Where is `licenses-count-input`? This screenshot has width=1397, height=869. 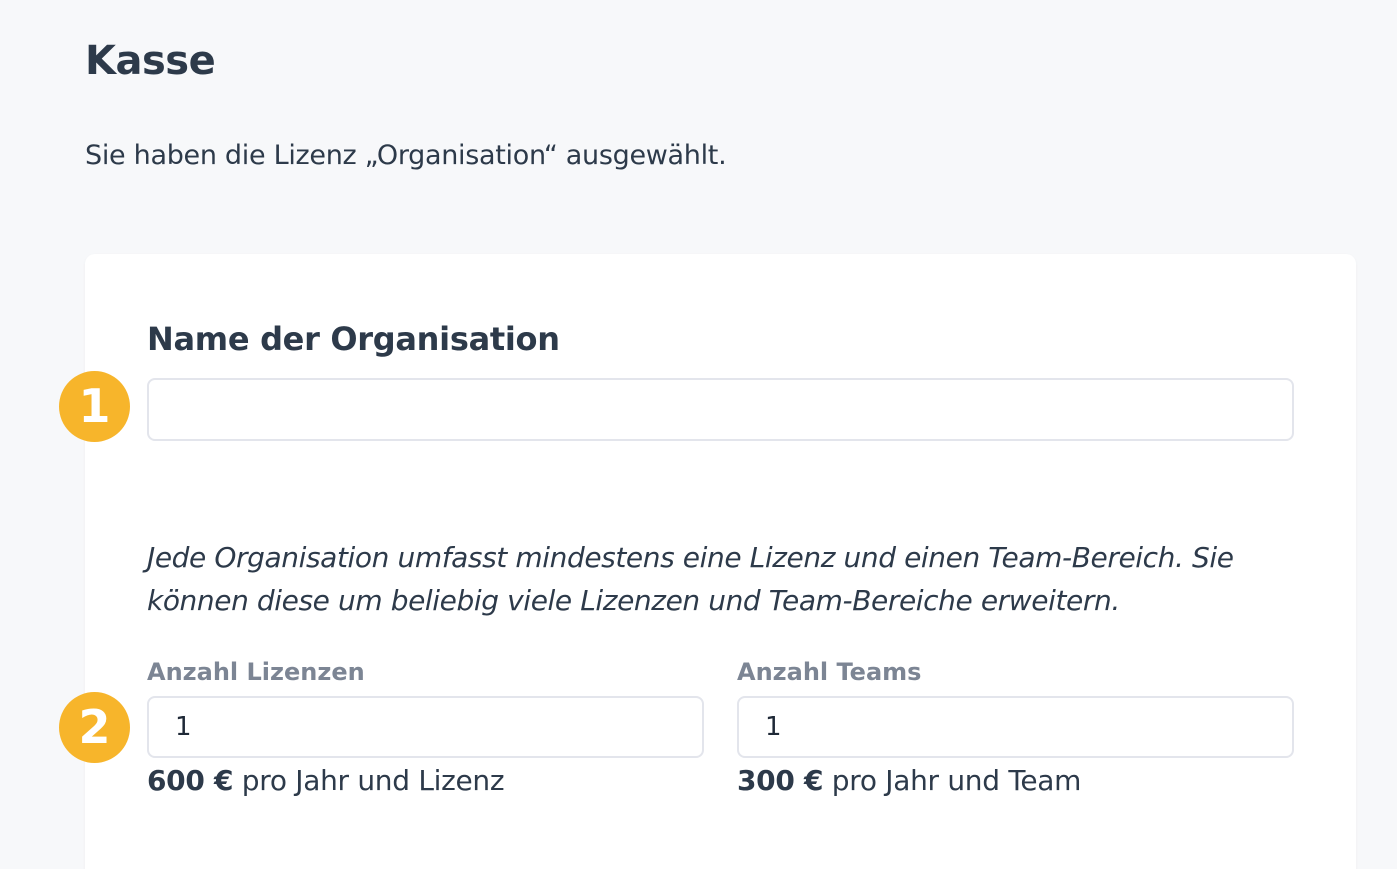 licenses-count-input is located at coordinates (425, 727).